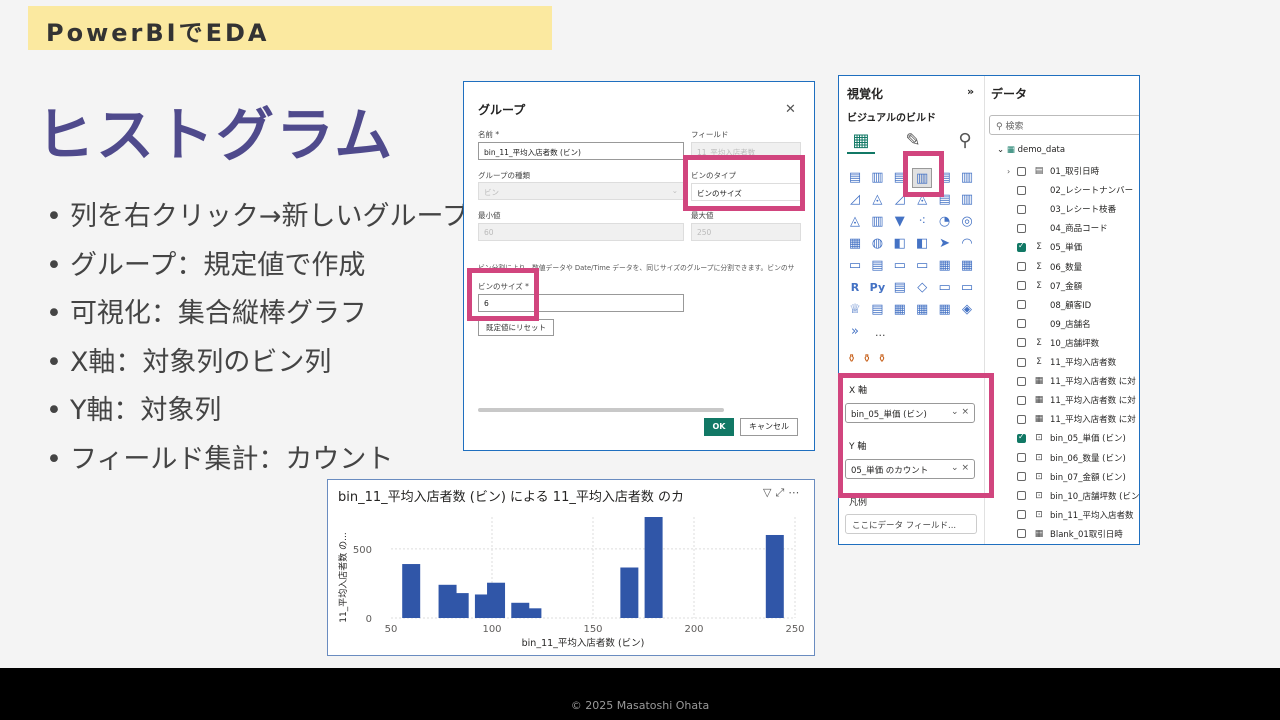  What do you see at coordinates (769, 427) in the screenshot?
I see `cancel-button: キャンセル` at bounding box center [769, 427].